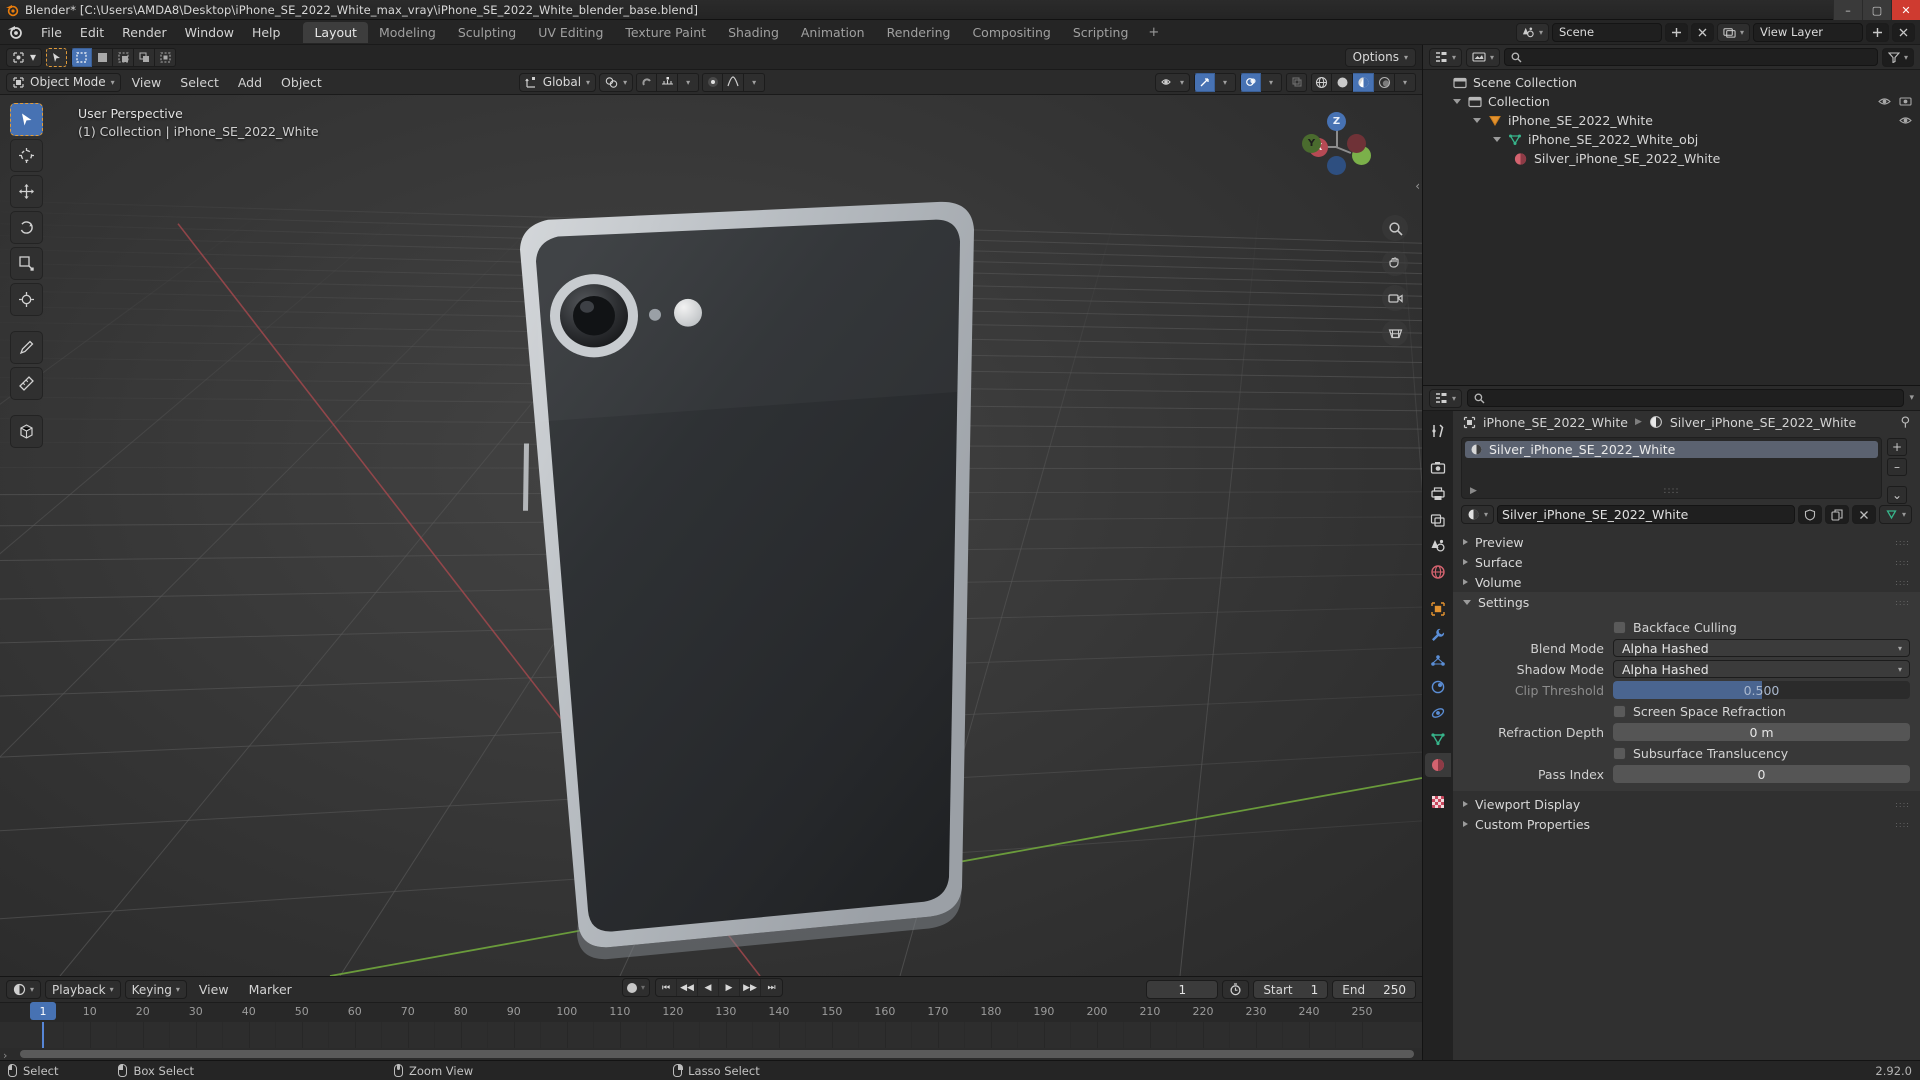  I want to click on remove-material-slot-button: –, so click(1897, 467).